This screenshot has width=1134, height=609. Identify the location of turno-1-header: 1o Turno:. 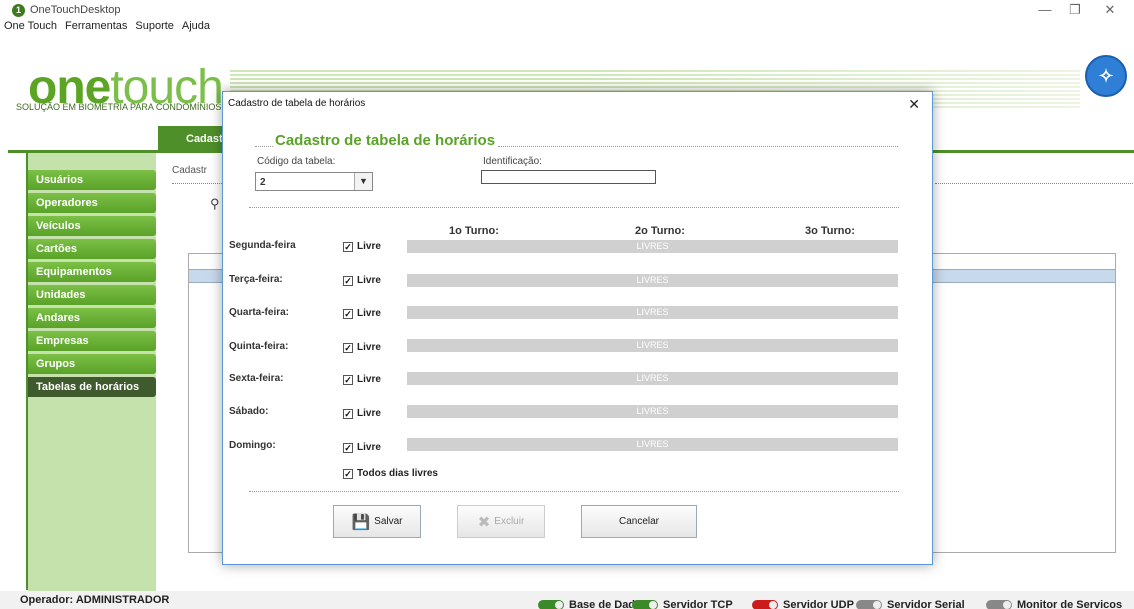
(474, 231).